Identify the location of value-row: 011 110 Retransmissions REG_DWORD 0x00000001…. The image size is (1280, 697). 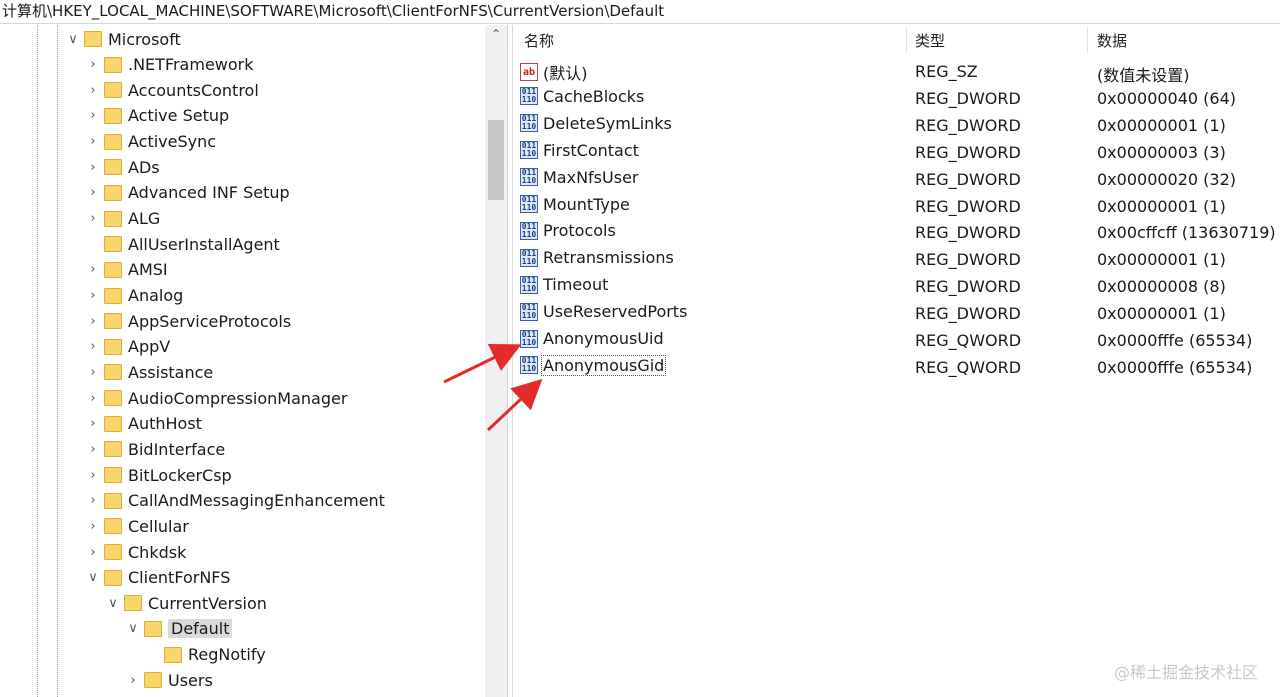
(900, 259).